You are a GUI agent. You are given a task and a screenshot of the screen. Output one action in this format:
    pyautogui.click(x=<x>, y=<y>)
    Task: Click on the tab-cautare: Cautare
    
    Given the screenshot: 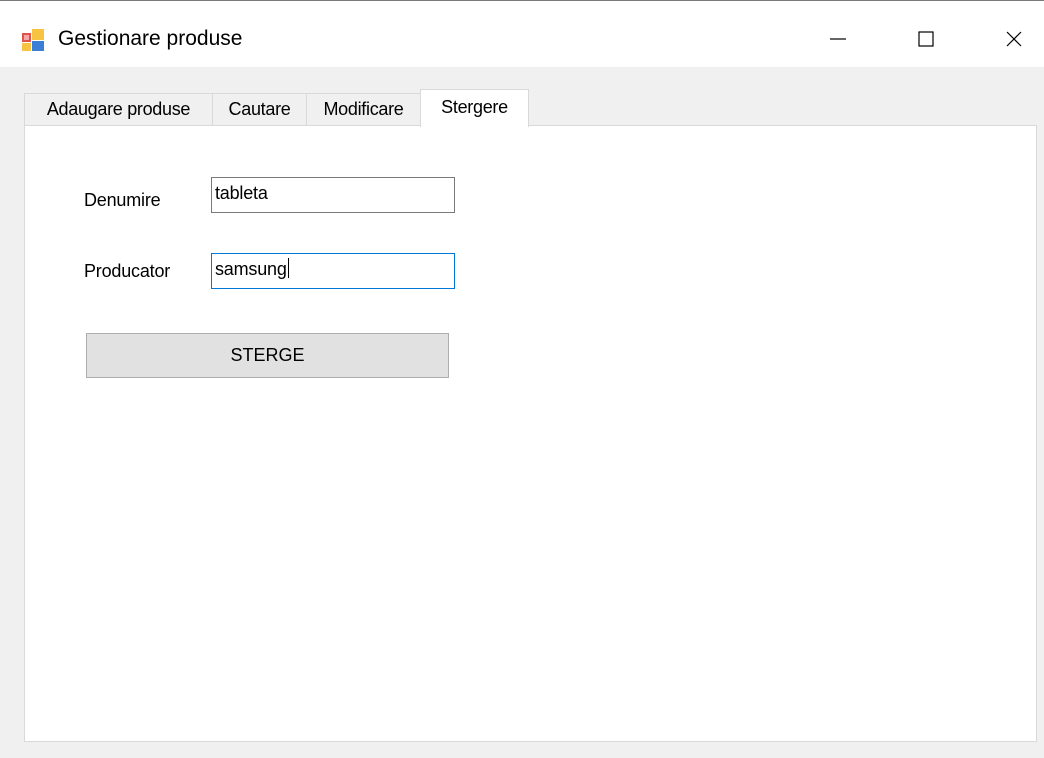 What is the action you would take?
    pyautogui.click(x=259, y=109)
    